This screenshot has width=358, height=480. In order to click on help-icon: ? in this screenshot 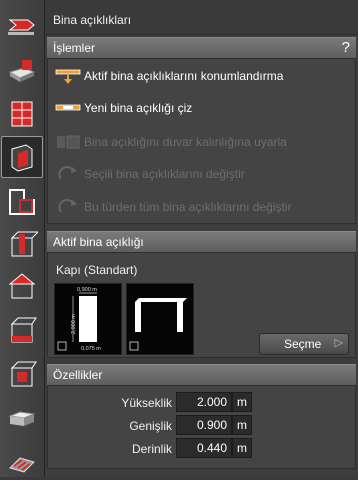, I will do `click(346, 47)`.